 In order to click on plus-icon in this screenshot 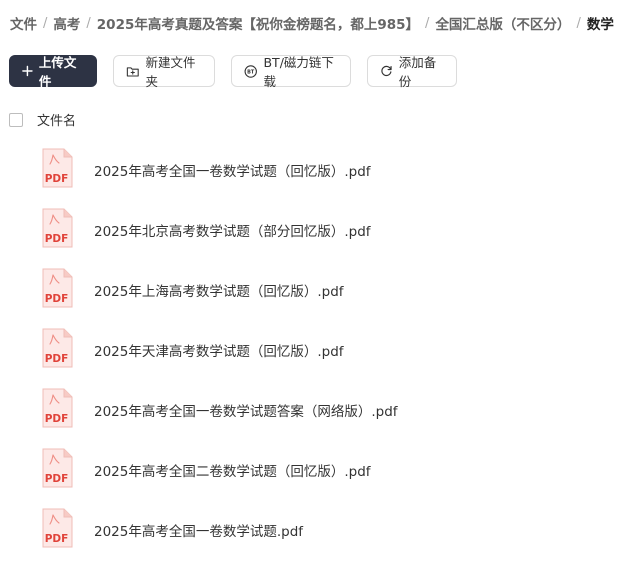, I will do `click(27, 71)`.